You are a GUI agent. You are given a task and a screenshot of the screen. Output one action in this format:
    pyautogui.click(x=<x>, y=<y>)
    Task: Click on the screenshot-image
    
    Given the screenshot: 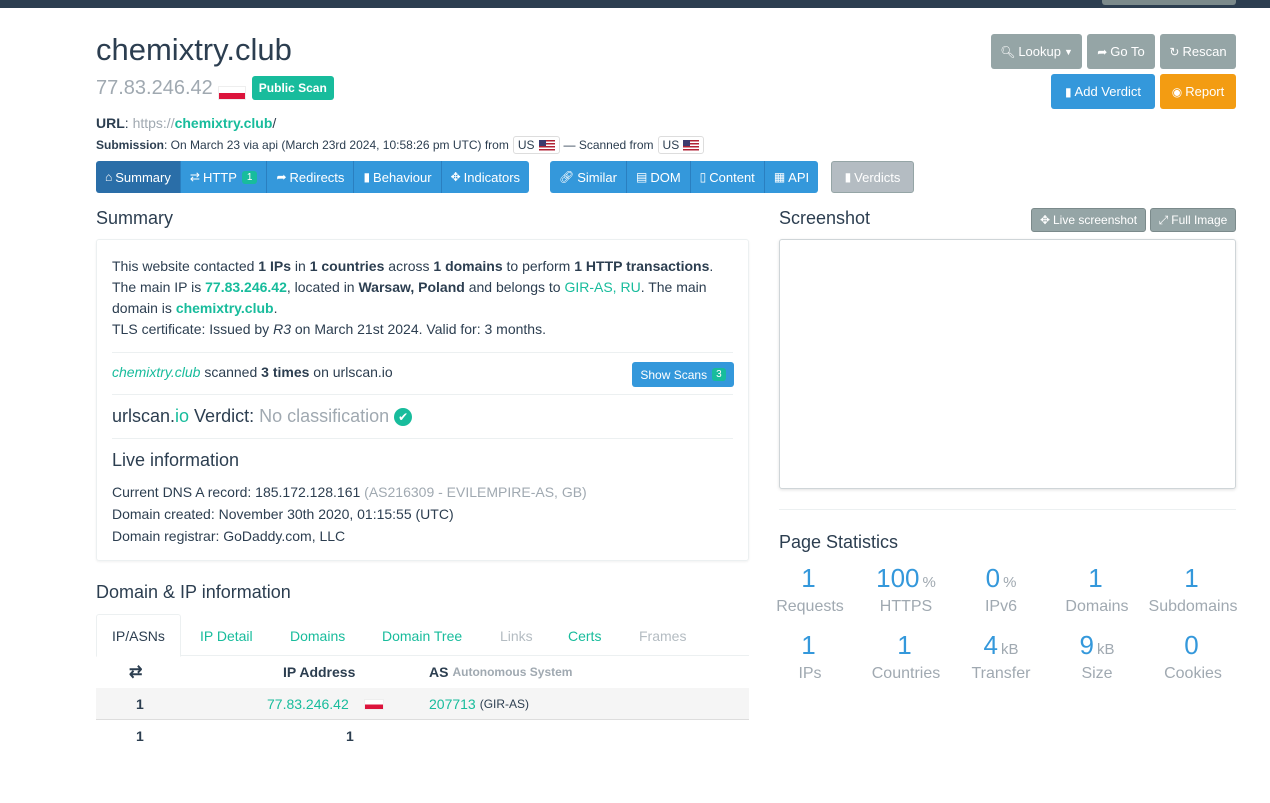 What is the action you would take?
    pyautogui.click(x=1007, y=364)
    